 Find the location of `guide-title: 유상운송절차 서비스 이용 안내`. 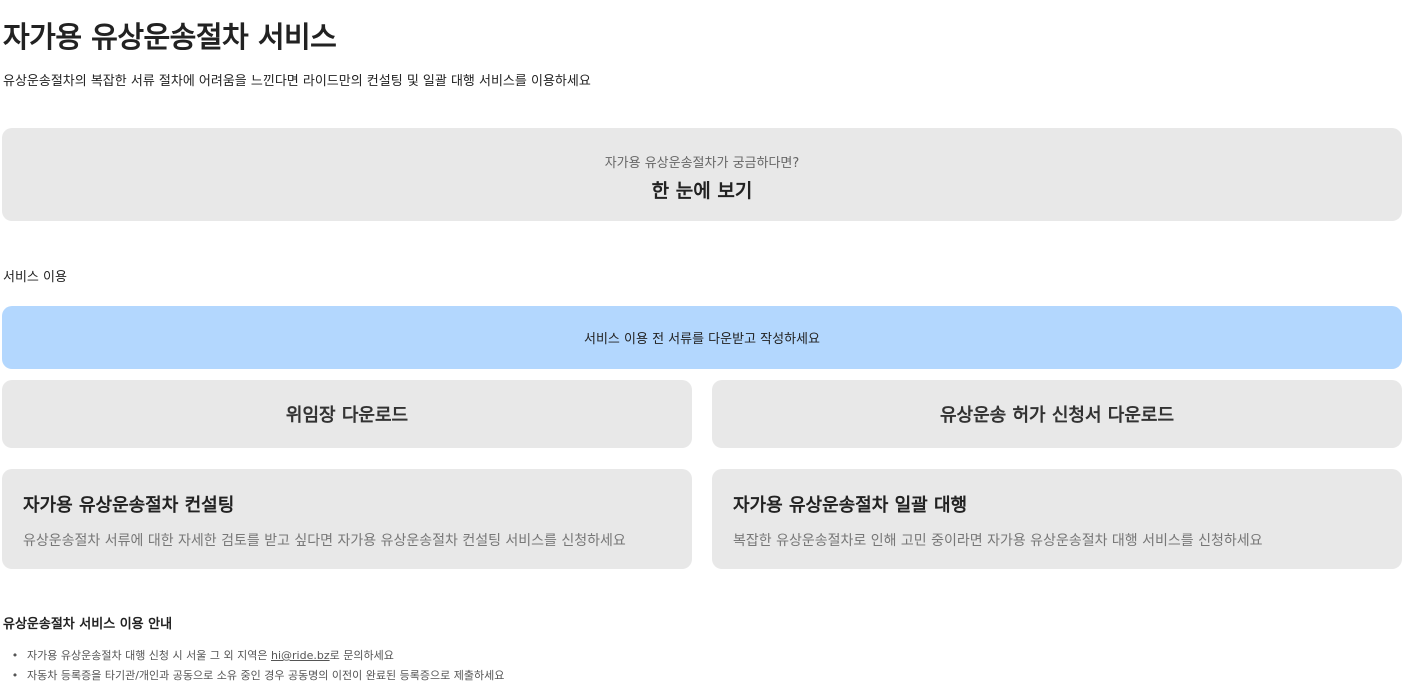

guide-title: 유상운송절차 서비스 이용 안내 is located at coordinates (88, 624).